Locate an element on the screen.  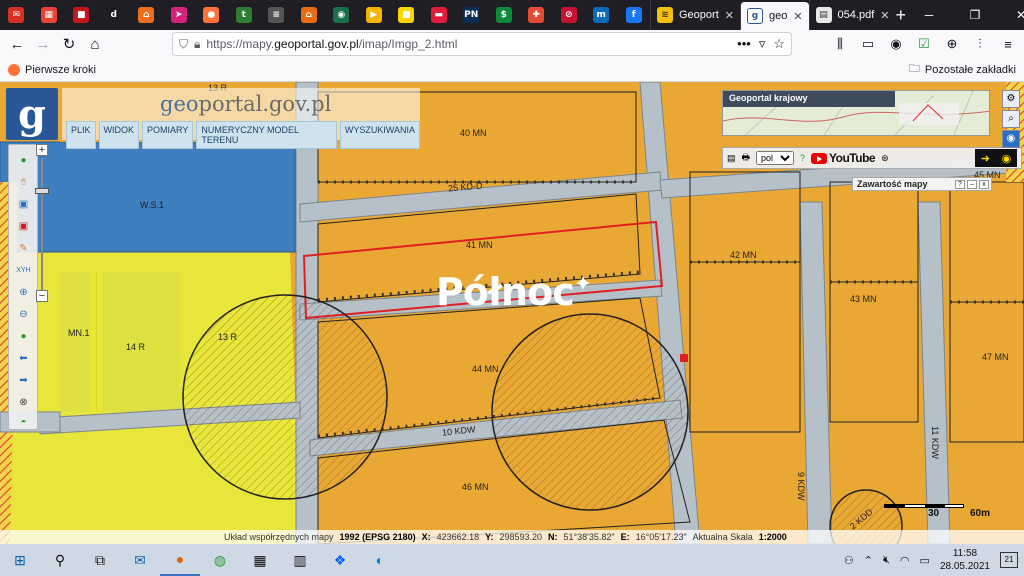
lock-icon: 🔒︎ is located at coordinates (197, 44).